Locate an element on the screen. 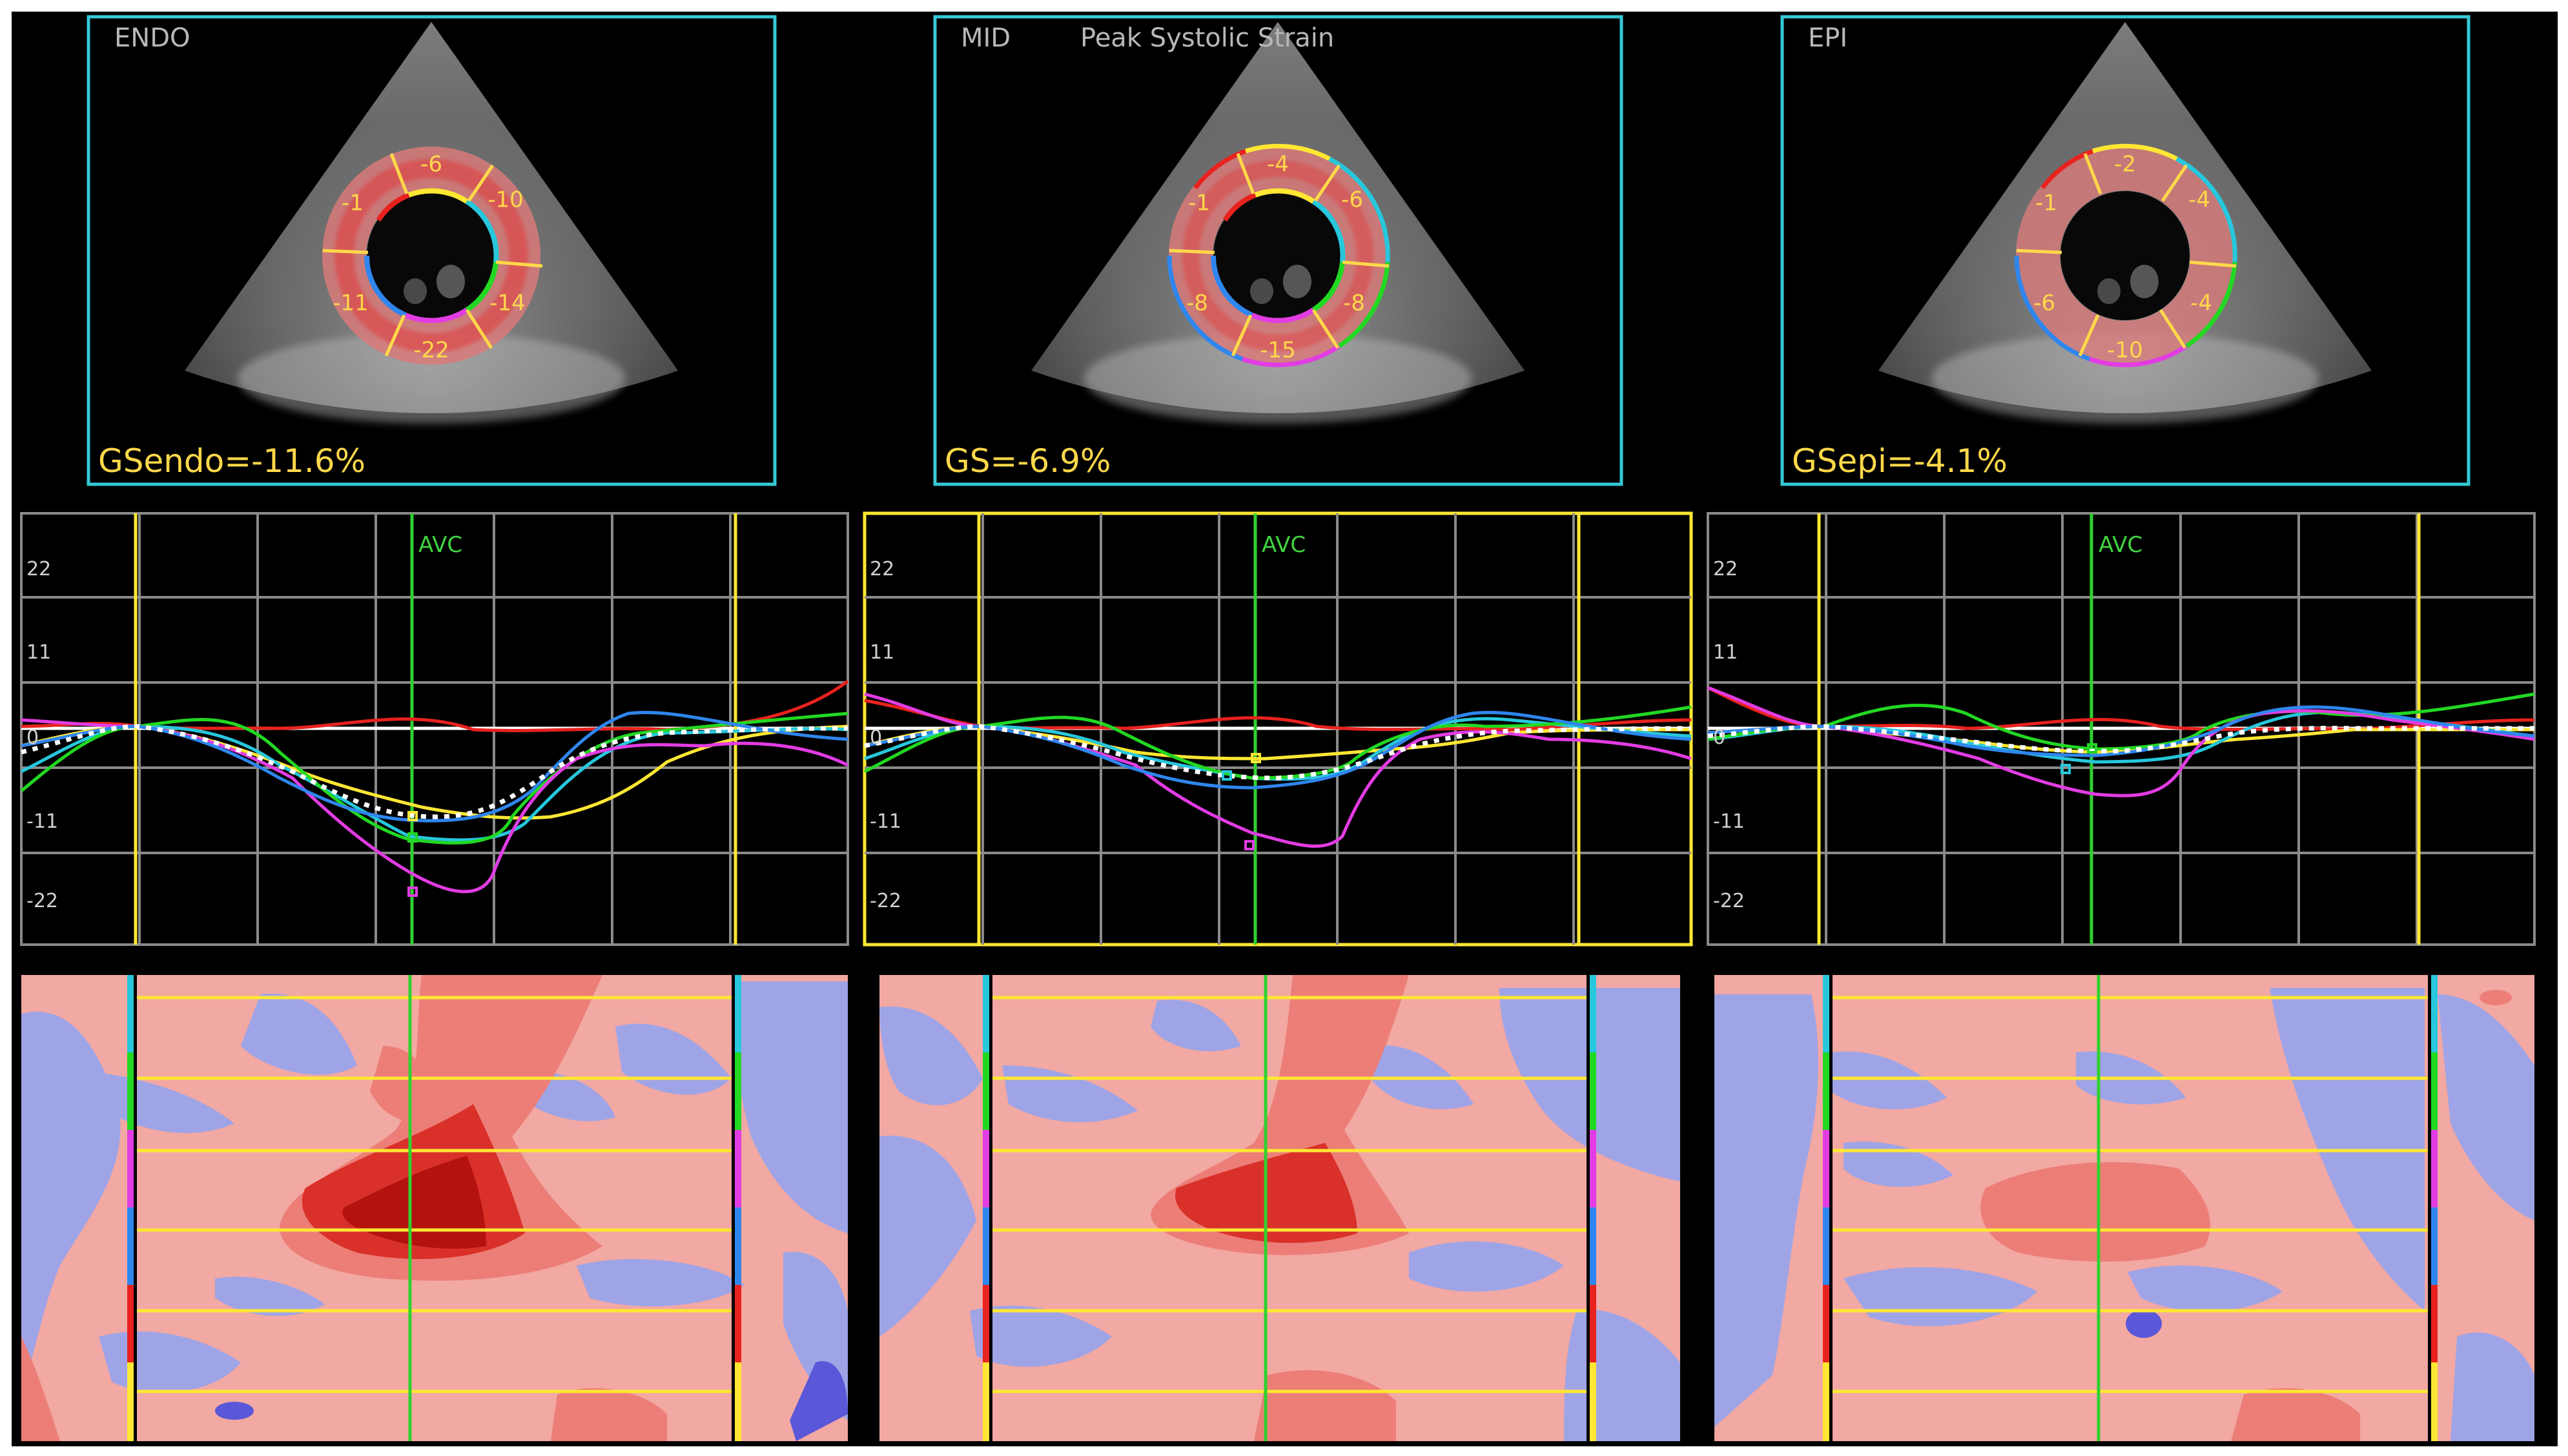 This screenshot has height=1456, width=2568. myocardium-ring: -4 -6 -8 -15 -8 -1 is located at coordinates (1279, 255).